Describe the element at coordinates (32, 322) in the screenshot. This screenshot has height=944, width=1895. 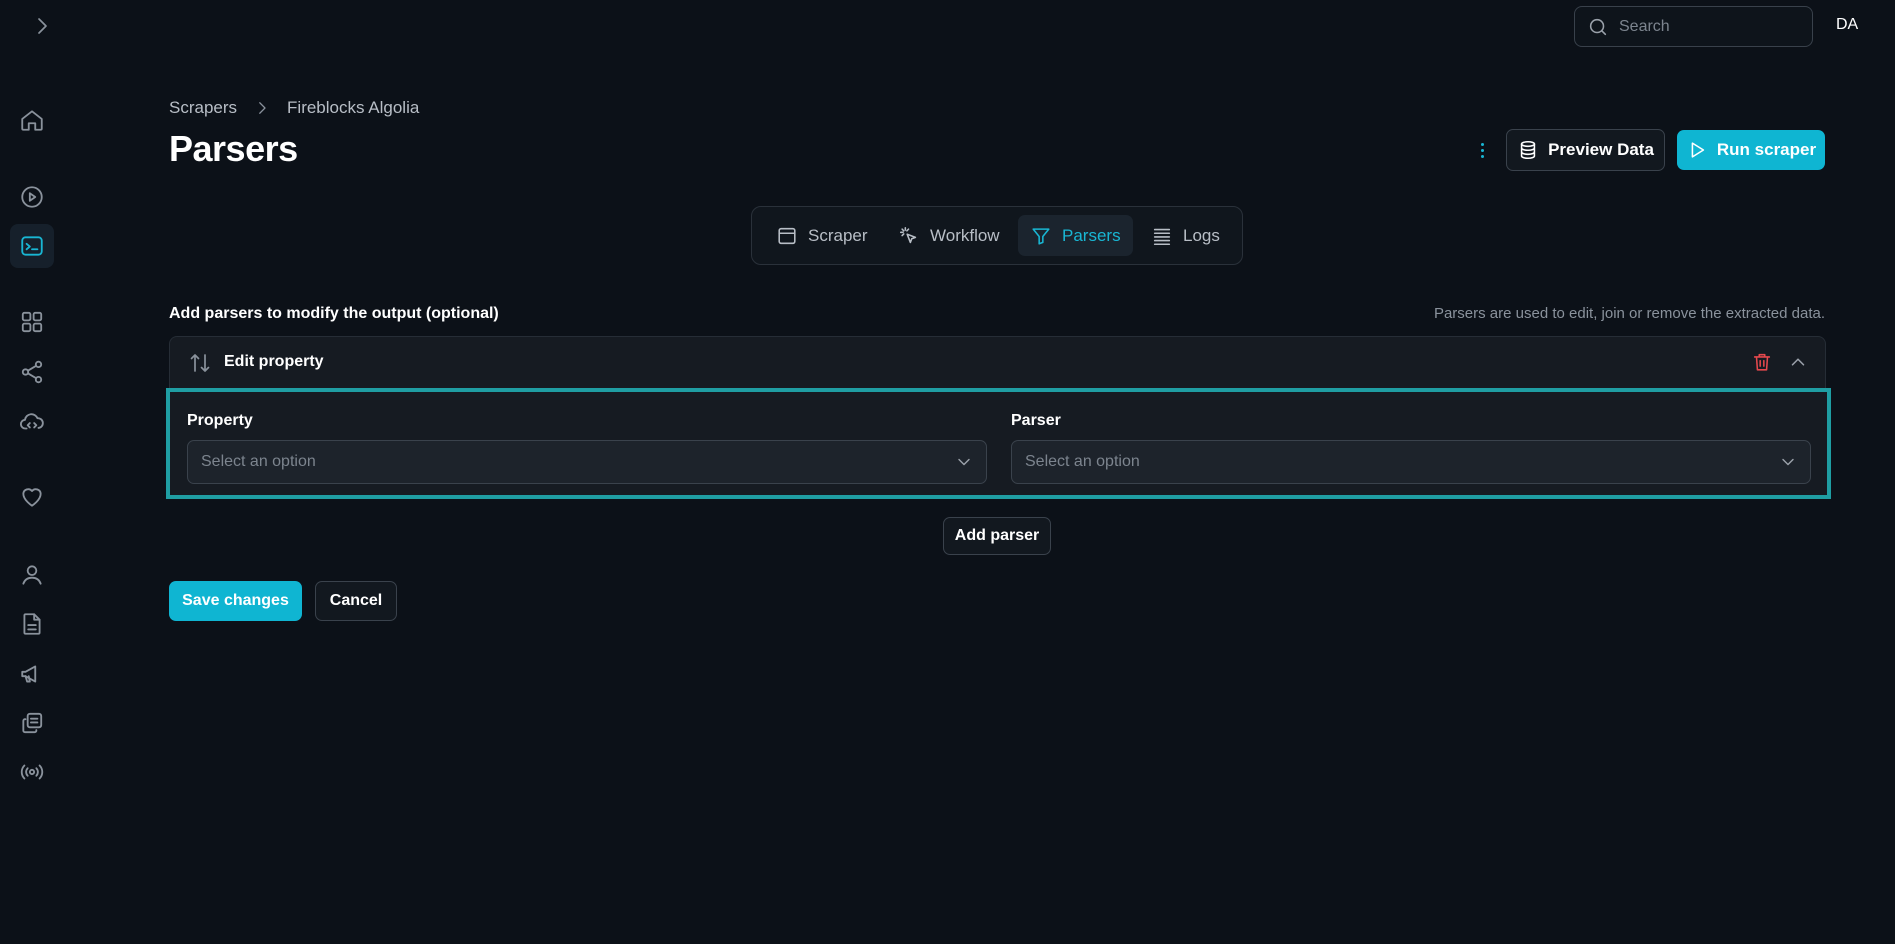
I see `grid-icon` at that location.